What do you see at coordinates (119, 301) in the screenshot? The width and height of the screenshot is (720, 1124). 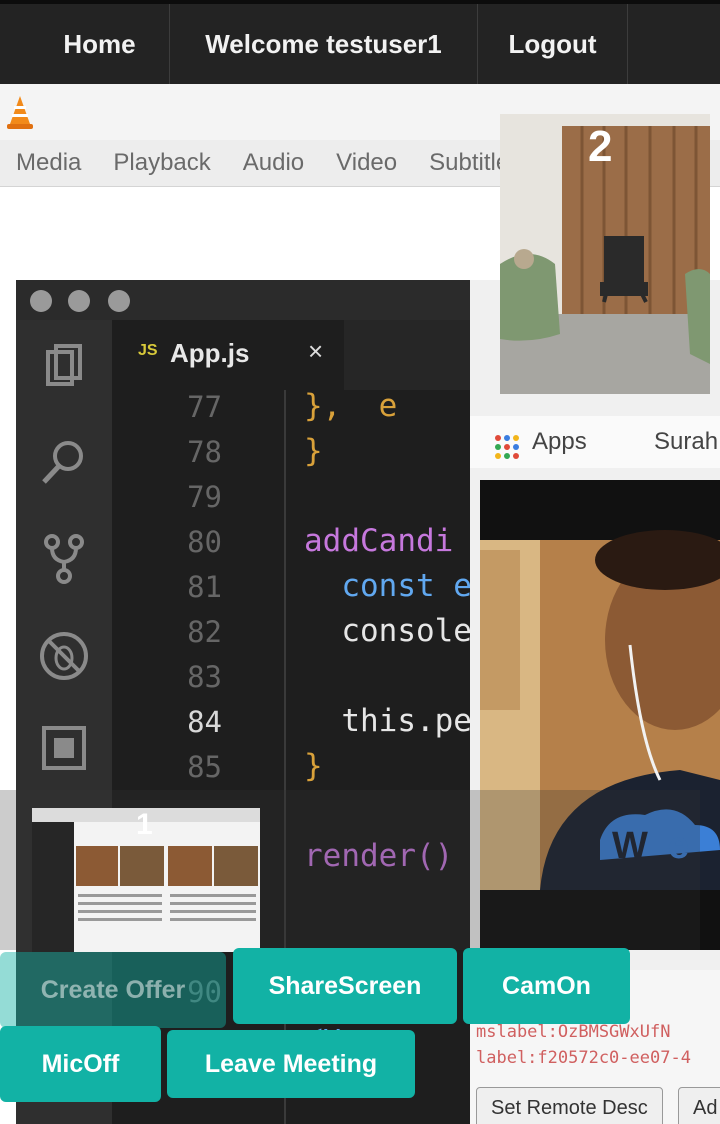 I see `window-dot-maximize` at bounding box center [119, 301].